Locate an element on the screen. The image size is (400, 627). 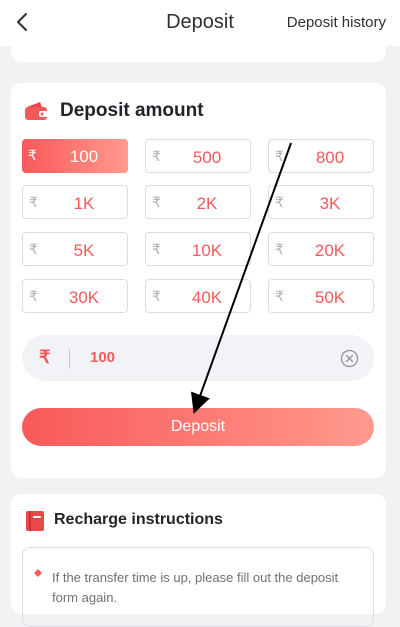
previous-card is located at coordinates (198, 51).